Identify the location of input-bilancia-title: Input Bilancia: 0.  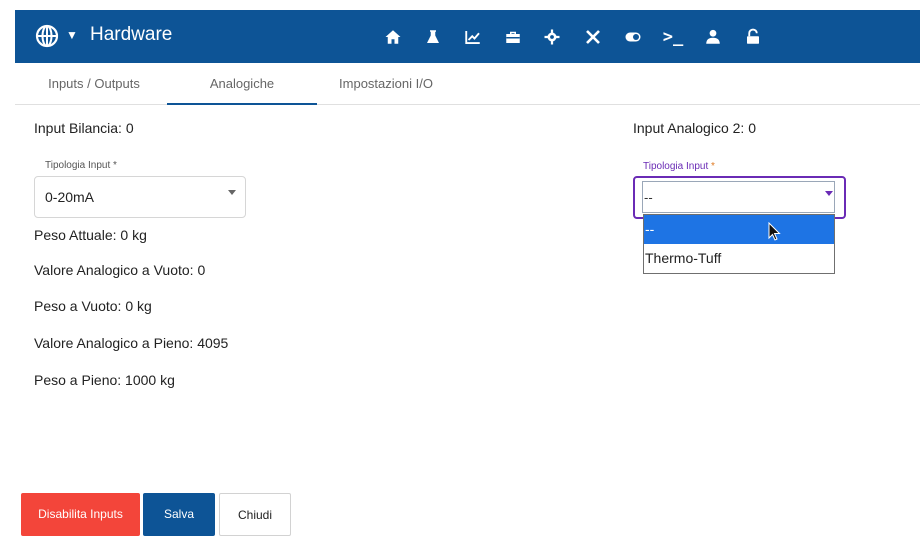
(84, 128).